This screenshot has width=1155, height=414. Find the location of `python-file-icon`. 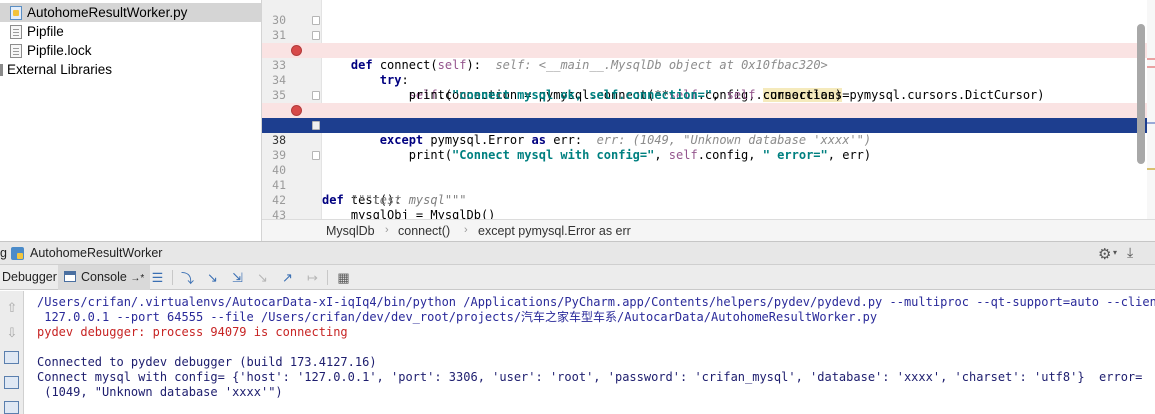

python-file-icon is located at coordinates (16, 12).